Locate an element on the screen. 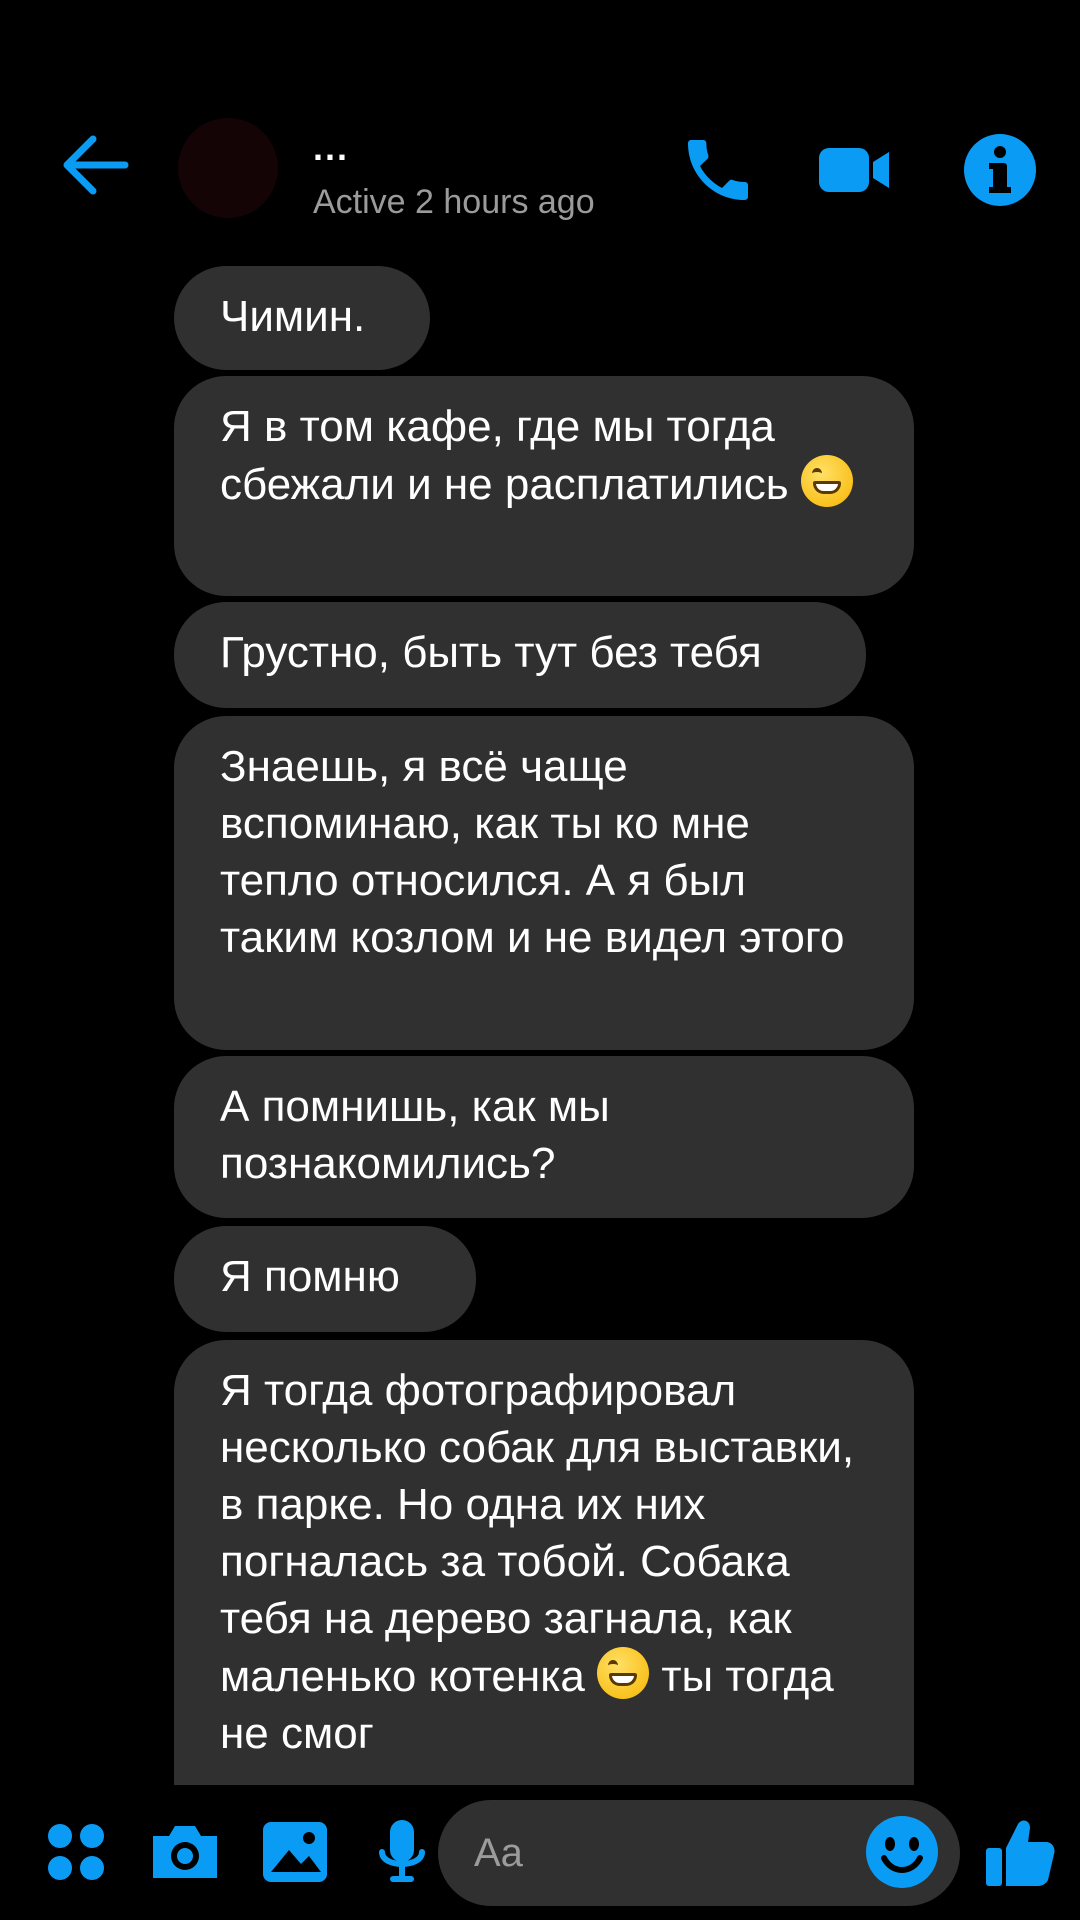  message-text: Я помню is located at coordinates (310, 1276).